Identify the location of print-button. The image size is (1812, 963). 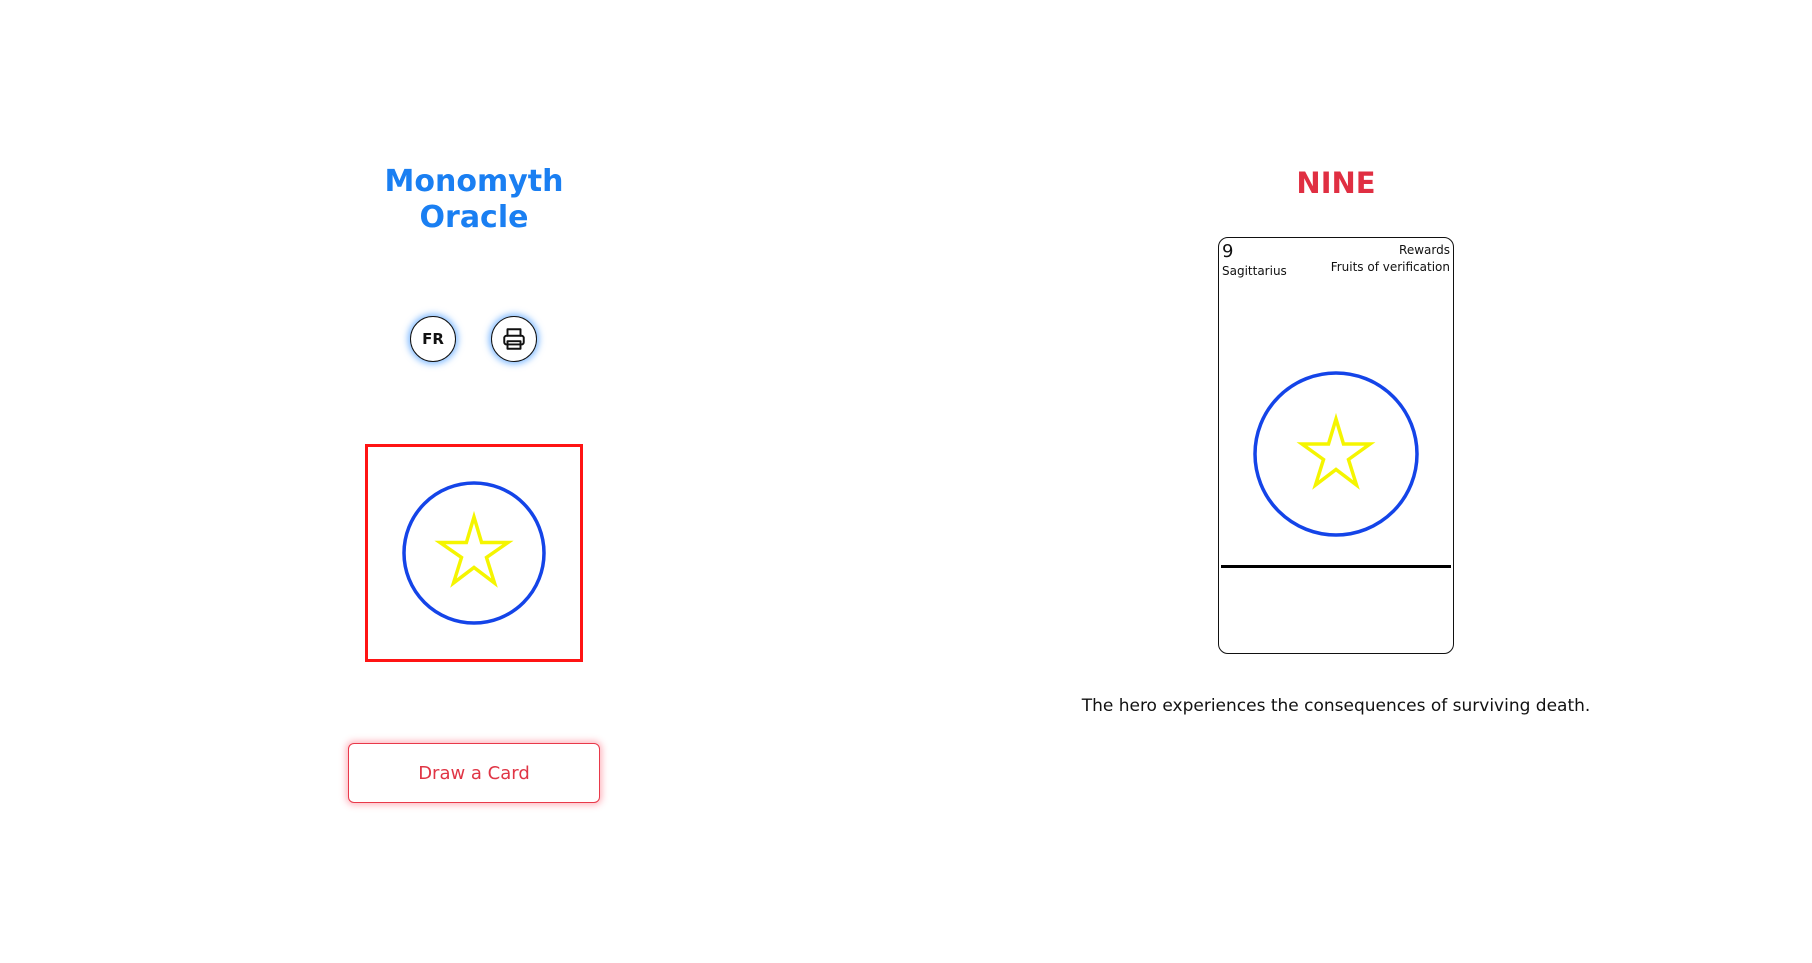
(514, 339).